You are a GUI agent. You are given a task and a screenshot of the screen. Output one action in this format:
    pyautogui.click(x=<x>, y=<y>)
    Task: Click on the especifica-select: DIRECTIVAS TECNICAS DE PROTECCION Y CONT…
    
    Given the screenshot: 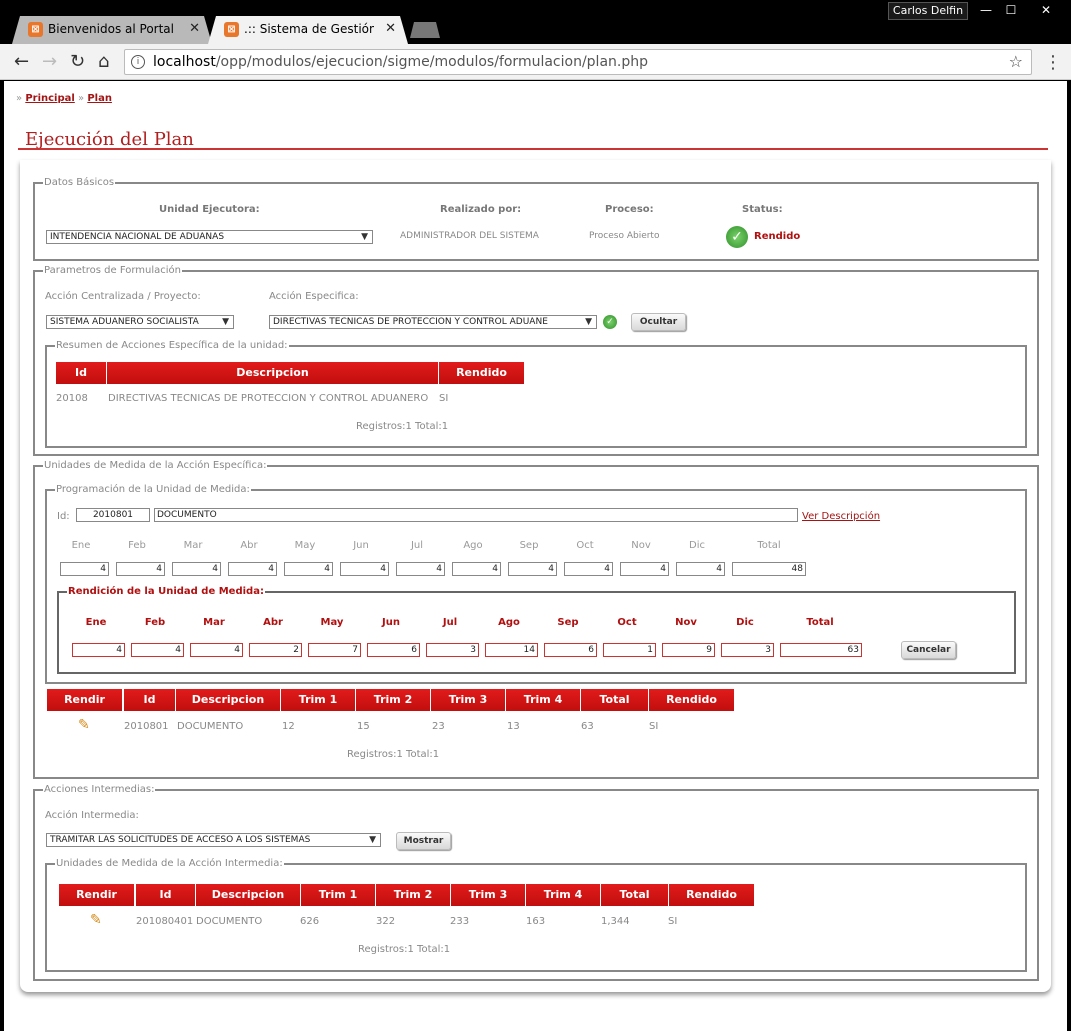 What is the action you would take?
    pyautogui.click(x=433, y=322)
    